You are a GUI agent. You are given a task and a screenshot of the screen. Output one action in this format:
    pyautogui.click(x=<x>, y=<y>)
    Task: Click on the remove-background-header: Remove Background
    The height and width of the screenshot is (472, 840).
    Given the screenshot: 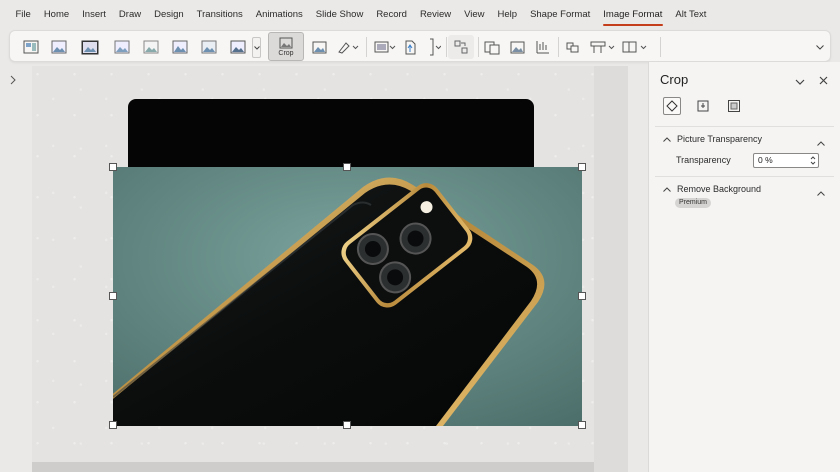 What is the action you would take?
    pyautogui.click(x=712, y=189)
    